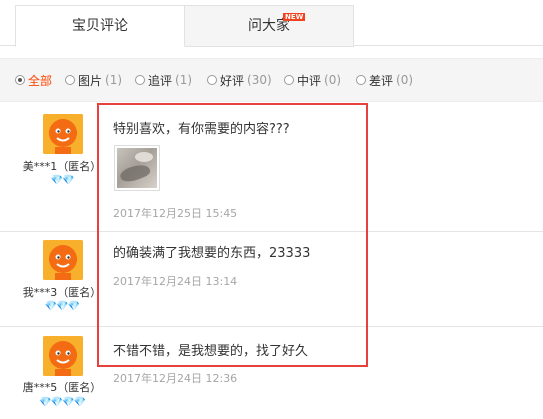 Image resolution: width=543 pixels, height=419 pixels. Describe the element at coordinates (175, 213) in the screenshot. I see `review-date: 2017年12月25日 15:45` at that location.